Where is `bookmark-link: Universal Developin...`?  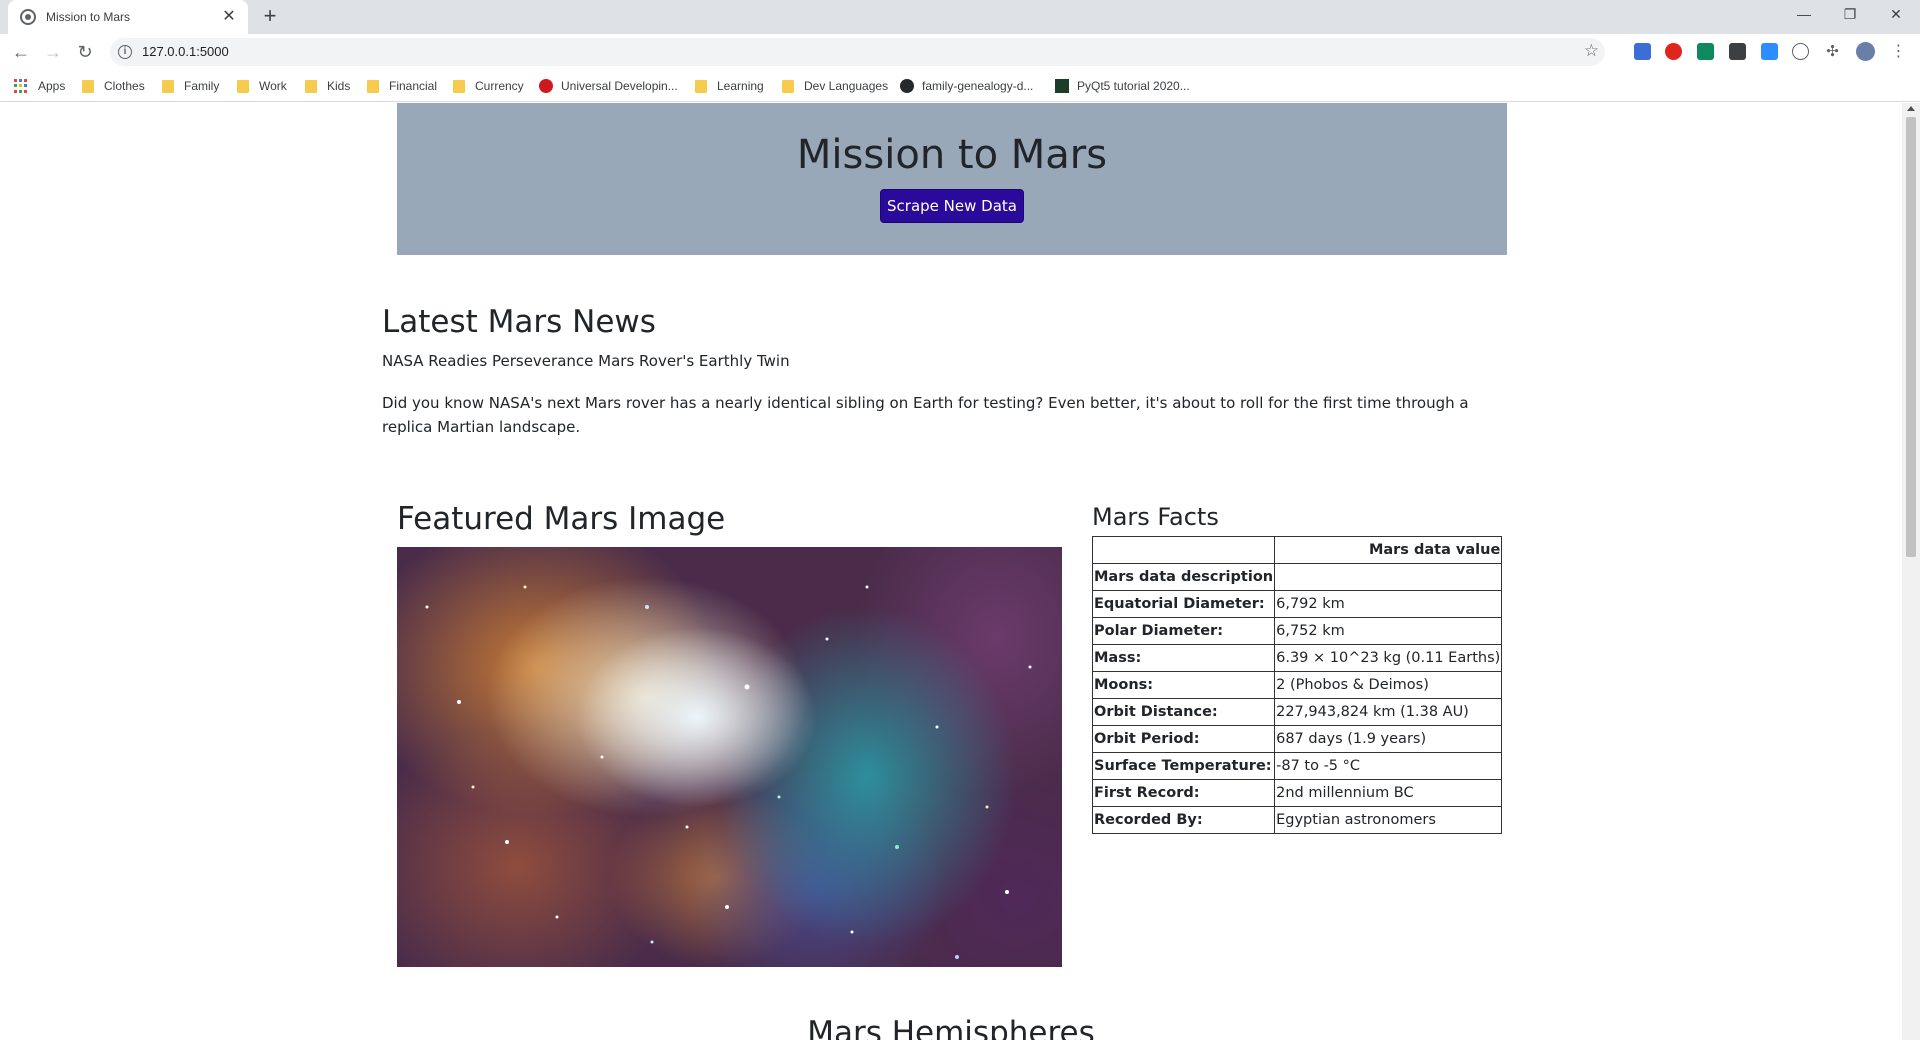
bookmark-link: Universal Developin... is located at coordinates (608, 86).